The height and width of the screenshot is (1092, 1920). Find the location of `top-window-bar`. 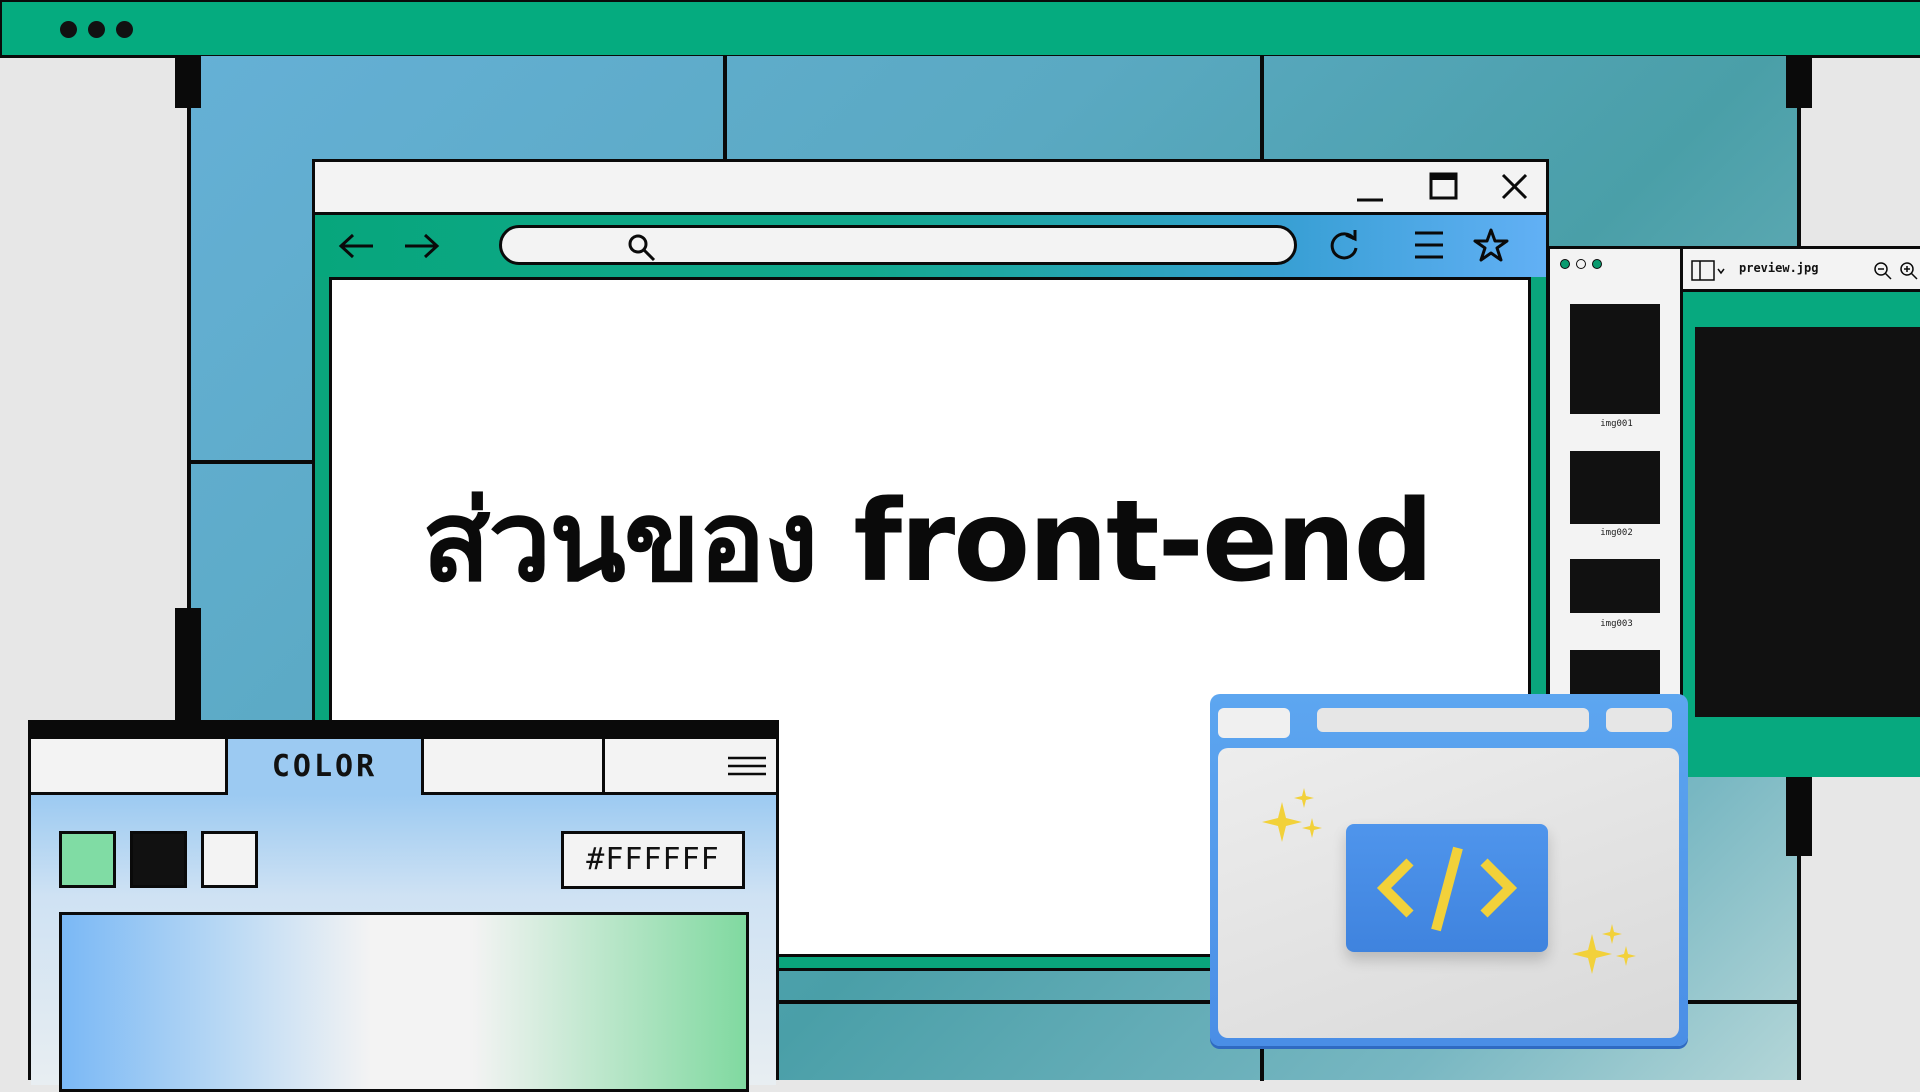

top-window-bar is located at coordinates (960, 29).